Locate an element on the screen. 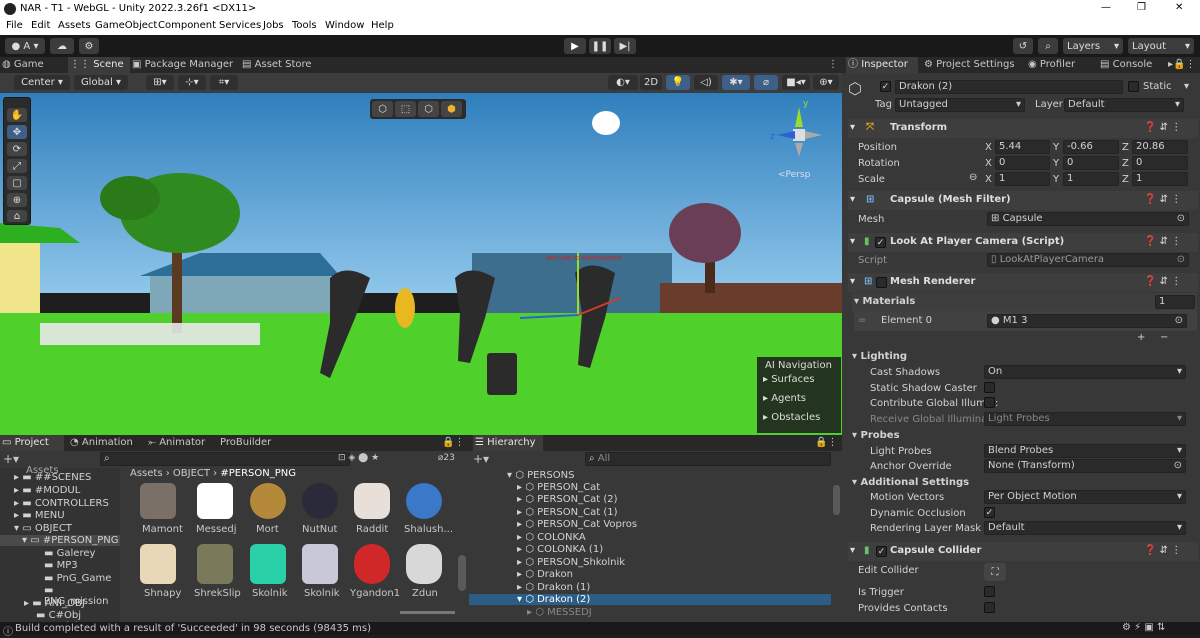 This screenshot has width=1200, height=638. link-icon: ⊖ is located at coordinates (973, 177).